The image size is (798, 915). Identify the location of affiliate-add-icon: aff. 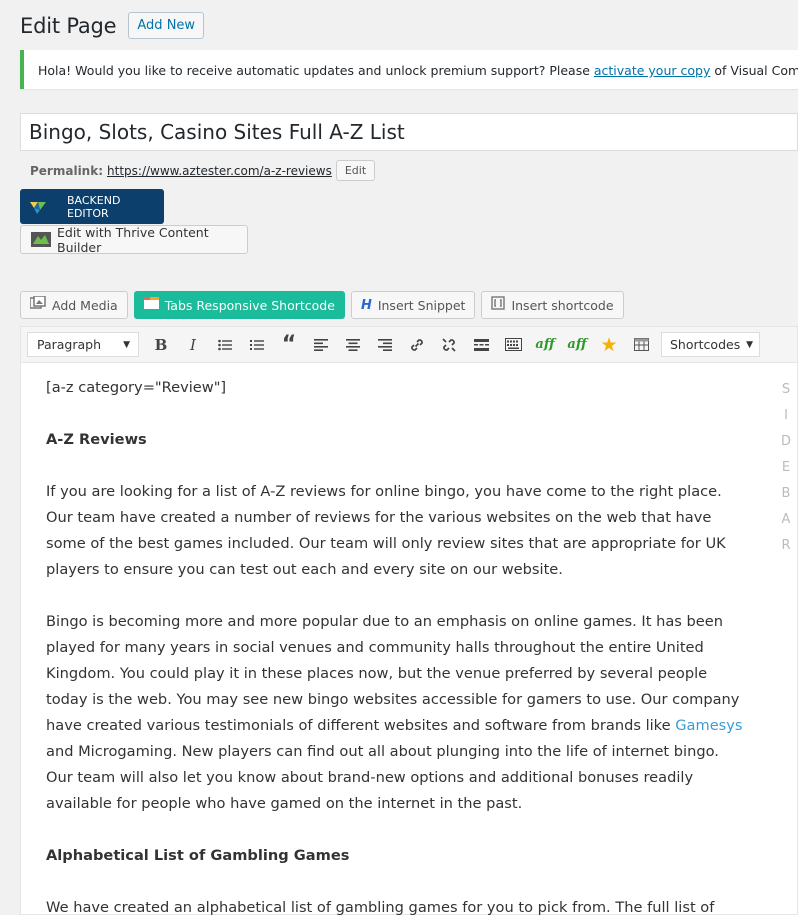
(577, 344).